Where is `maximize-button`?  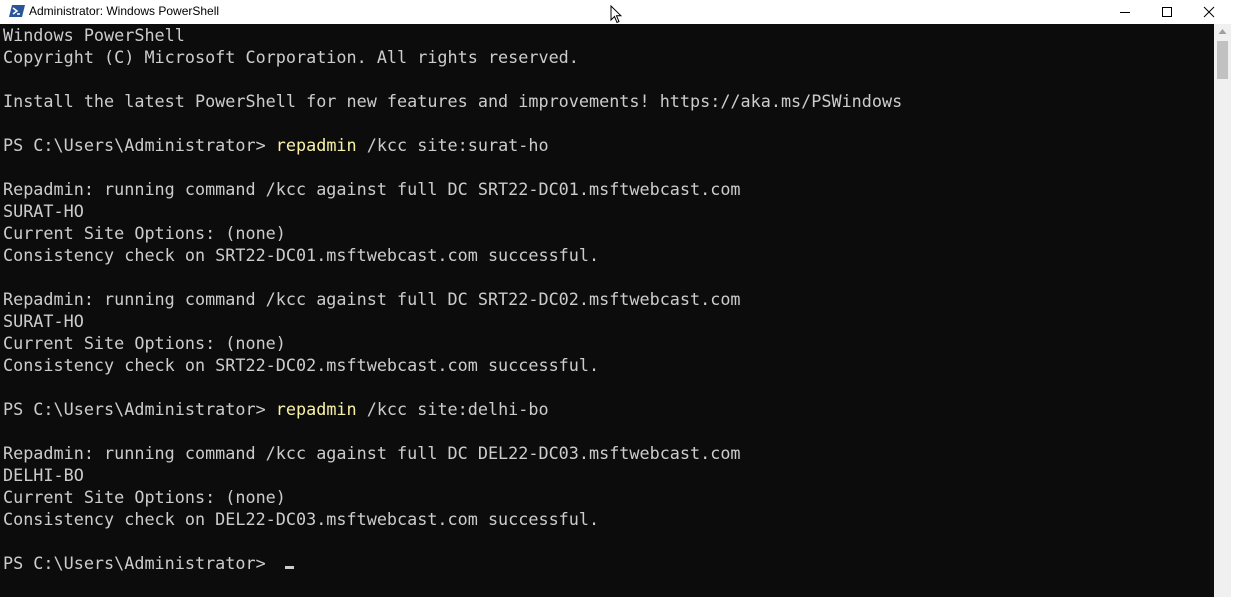 maximize-button is located at coordinates (1167, 12).